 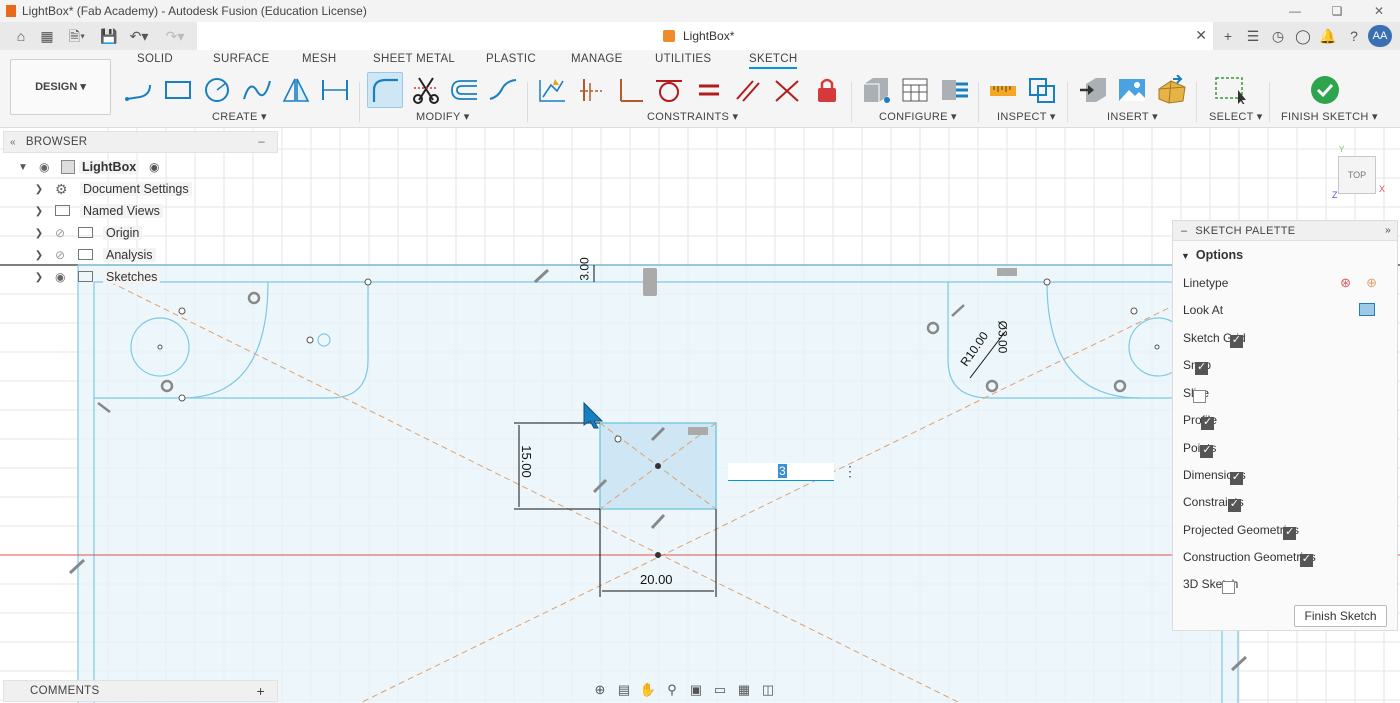 What do you see at coordinates (1208, 422) in the screenshot?
I see `profile-checkbox` at bounding box center [1208, 422].